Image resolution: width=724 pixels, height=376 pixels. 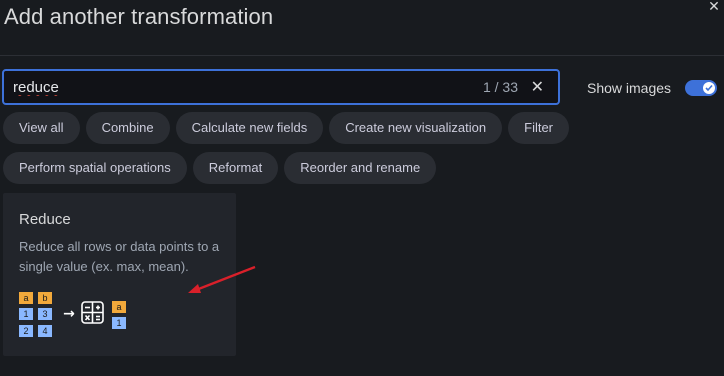 I want to click on result-header-text: a, so click(x=118, y=307).